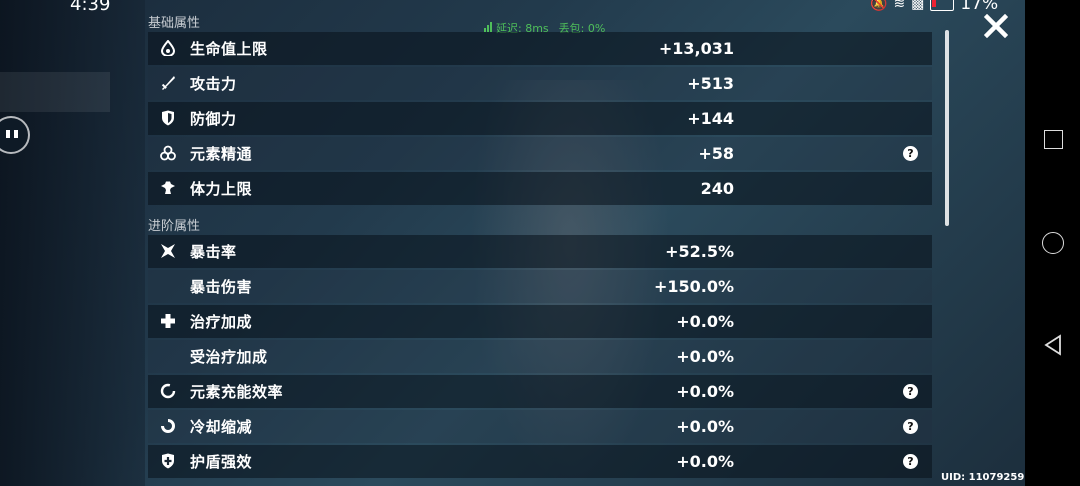  Describe the element at coordinates (540, 356) in the screenshot. I see `stat-row-incoming-healing: 受治疗加成 +0.0%` at that location.